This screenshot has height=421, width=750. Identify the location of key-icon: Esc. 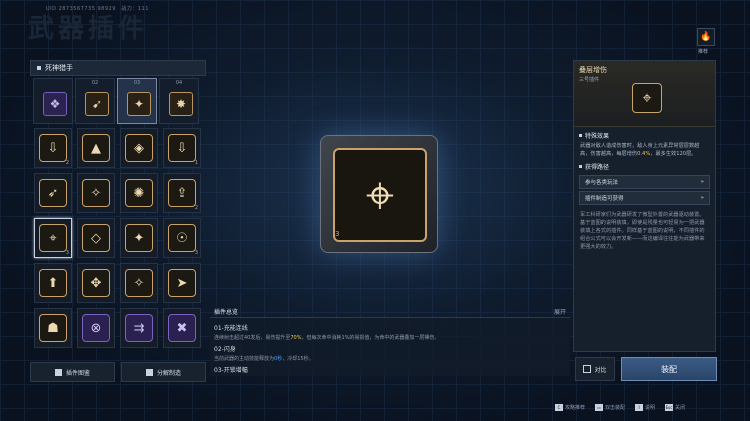
(669, 407).